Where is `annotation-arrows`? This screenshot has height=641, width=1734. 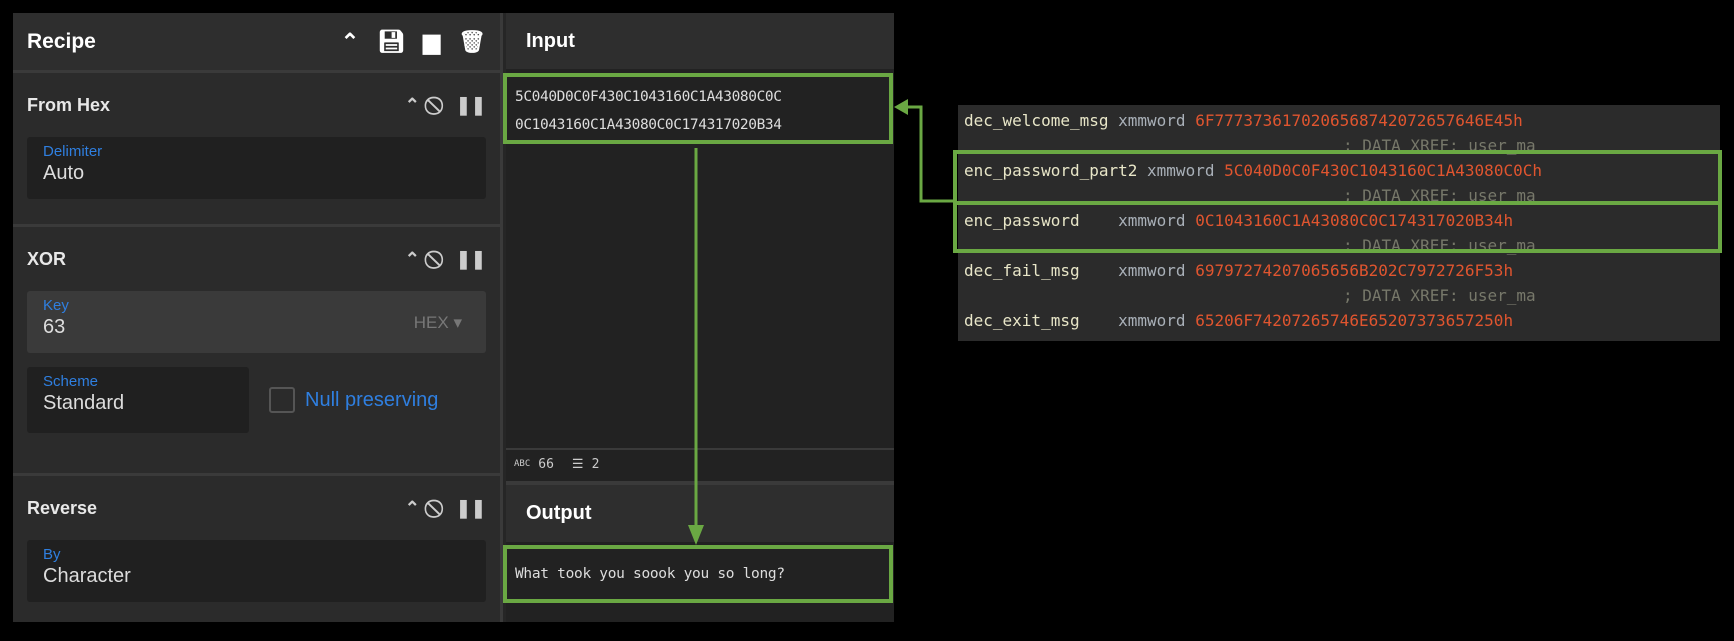 annotation-arrows is located at coordinates (821, 322).